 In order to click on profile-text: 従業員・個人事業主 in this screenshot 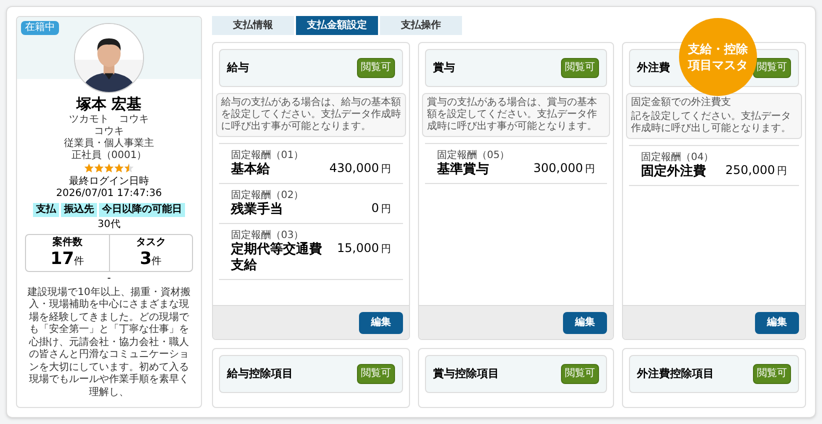, I will do `click(109, 144)`.